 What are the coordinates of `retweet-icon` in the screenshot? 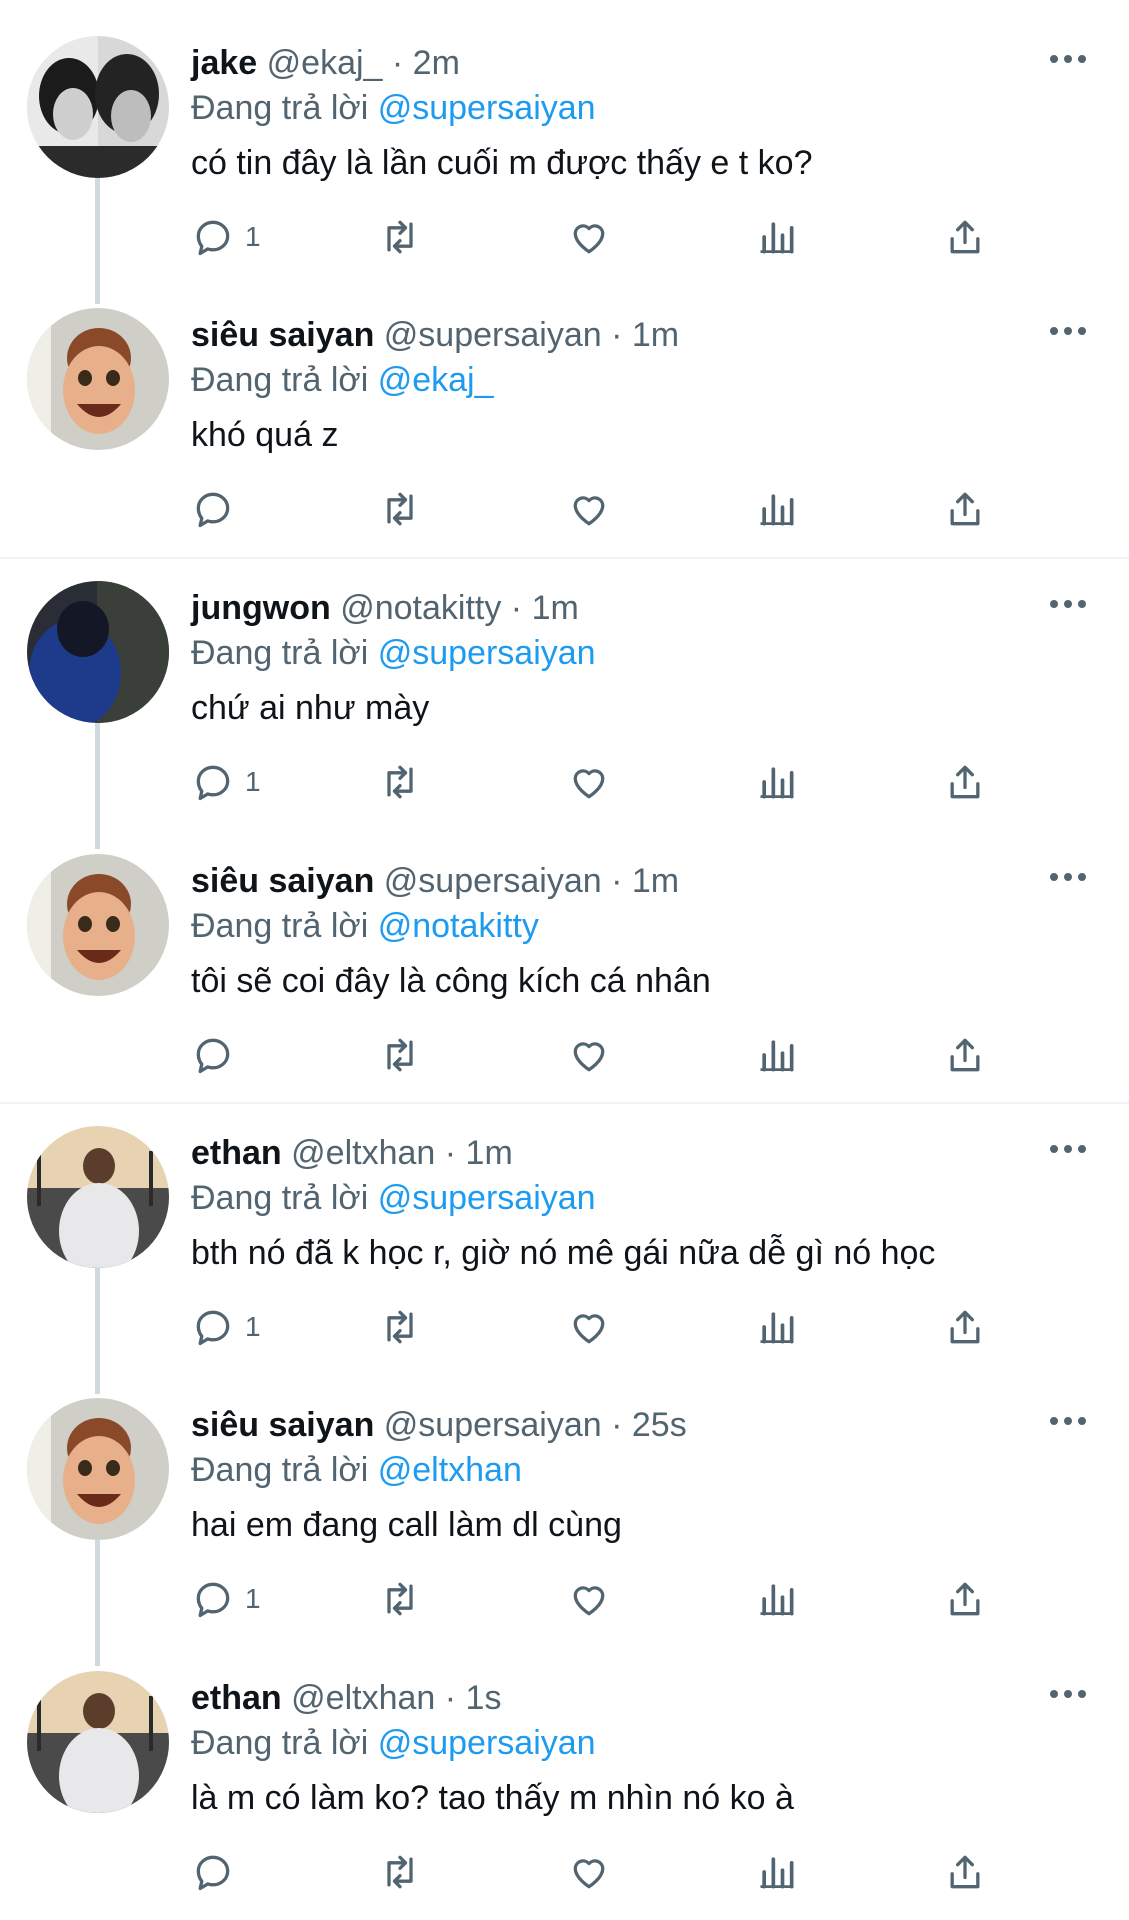 It's located at (400, 1327).